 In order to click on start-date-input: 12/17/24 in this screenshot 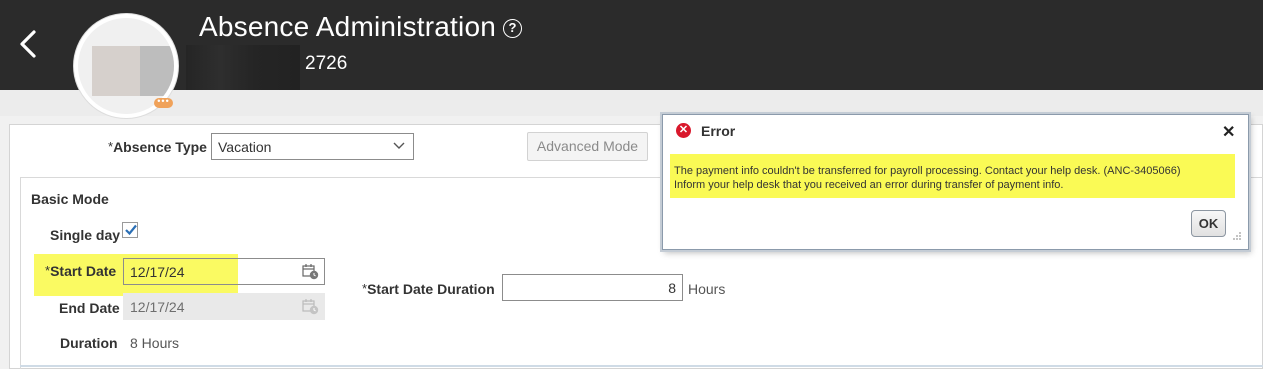, I will do `click(224, 271)`.